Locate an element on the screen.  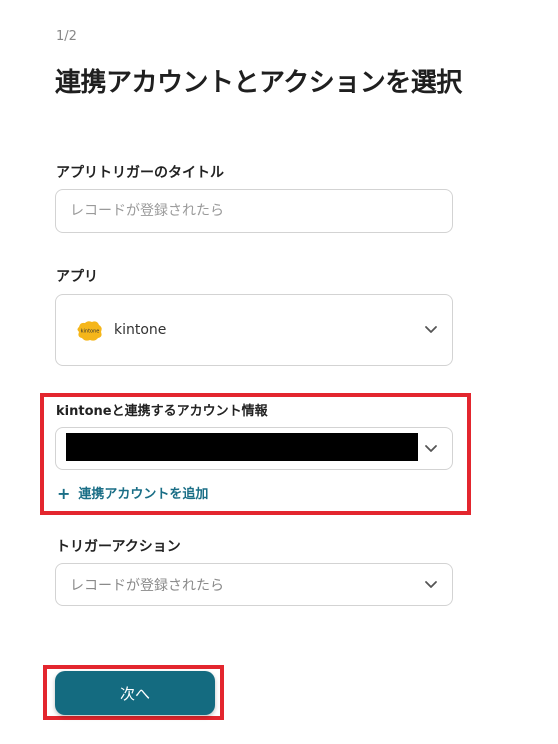
trigger-title-input is located at coordinates (254, 211).